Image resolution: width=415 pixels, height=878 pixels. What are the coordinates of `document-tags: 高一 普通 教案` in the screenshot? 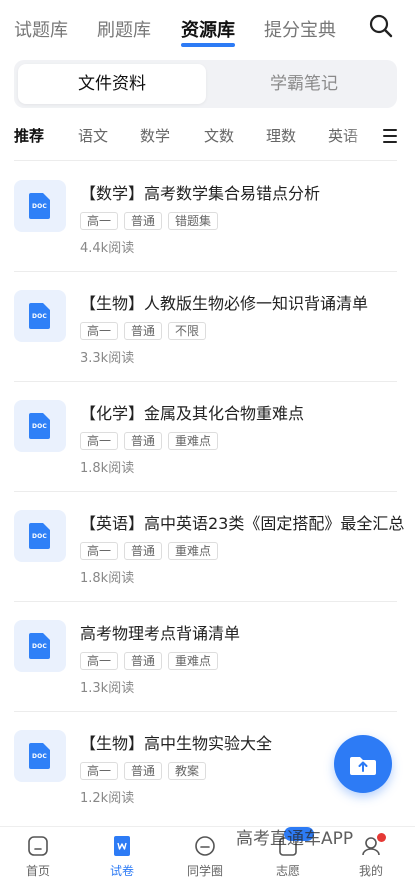 It's located at (146, 770).